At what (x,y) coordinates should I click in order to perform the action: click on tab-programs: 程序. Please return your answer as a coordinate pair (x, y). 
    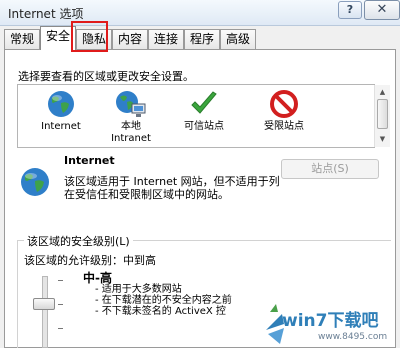
    Looking at the image, I should click on (202, 39).